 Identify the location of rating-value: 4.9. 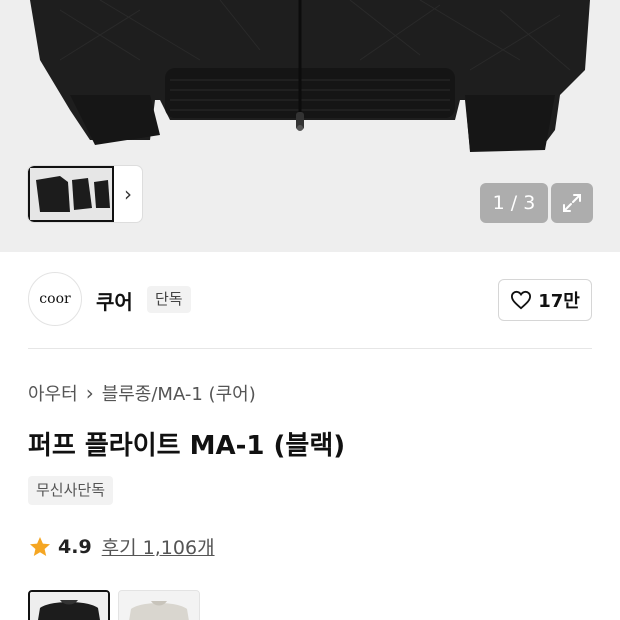
(75, 546).